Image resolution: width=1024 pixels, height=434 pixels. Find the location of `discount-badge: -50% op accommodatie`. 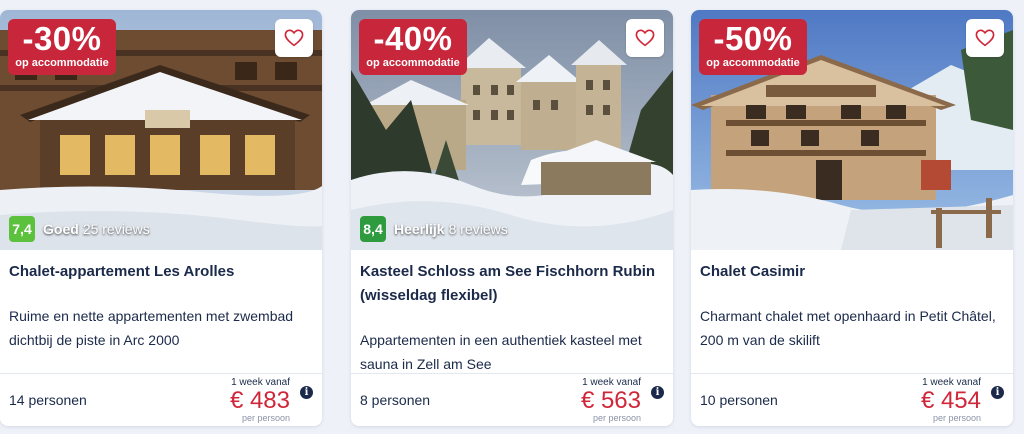

discount-badge: -50% op accommodatie is located at coordinates (753, 47).